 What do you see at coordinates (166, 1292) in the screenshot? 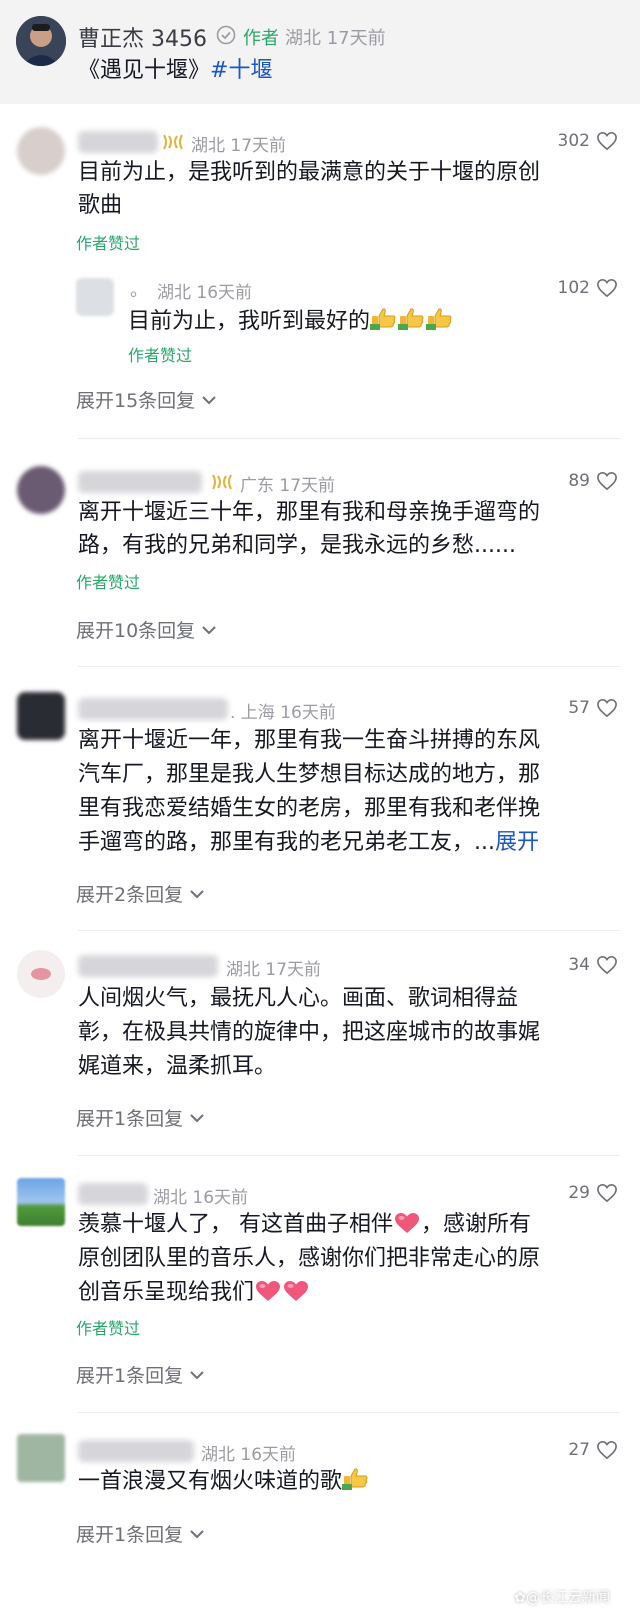
I see `comment-text-content: 创音乐呈现给我们` at bounding box center [166, 1292].